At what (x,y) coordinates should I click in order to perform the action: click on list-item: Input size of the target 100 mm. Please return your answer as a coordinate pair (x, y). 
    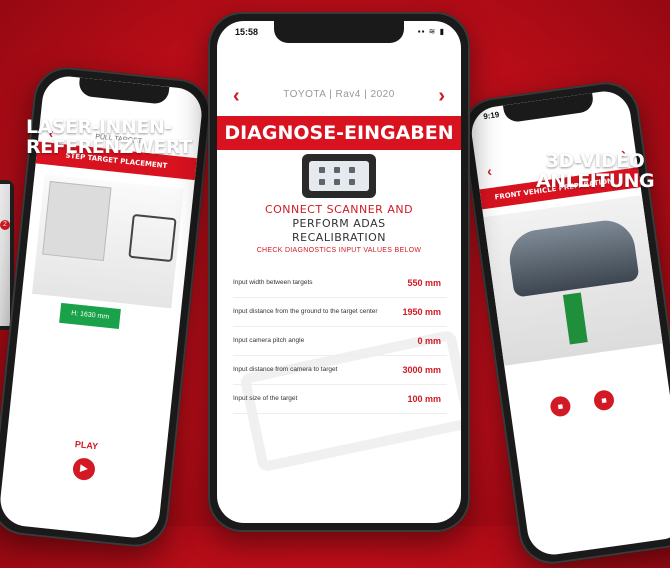
    Looking at the image, I should click on (340, 399).